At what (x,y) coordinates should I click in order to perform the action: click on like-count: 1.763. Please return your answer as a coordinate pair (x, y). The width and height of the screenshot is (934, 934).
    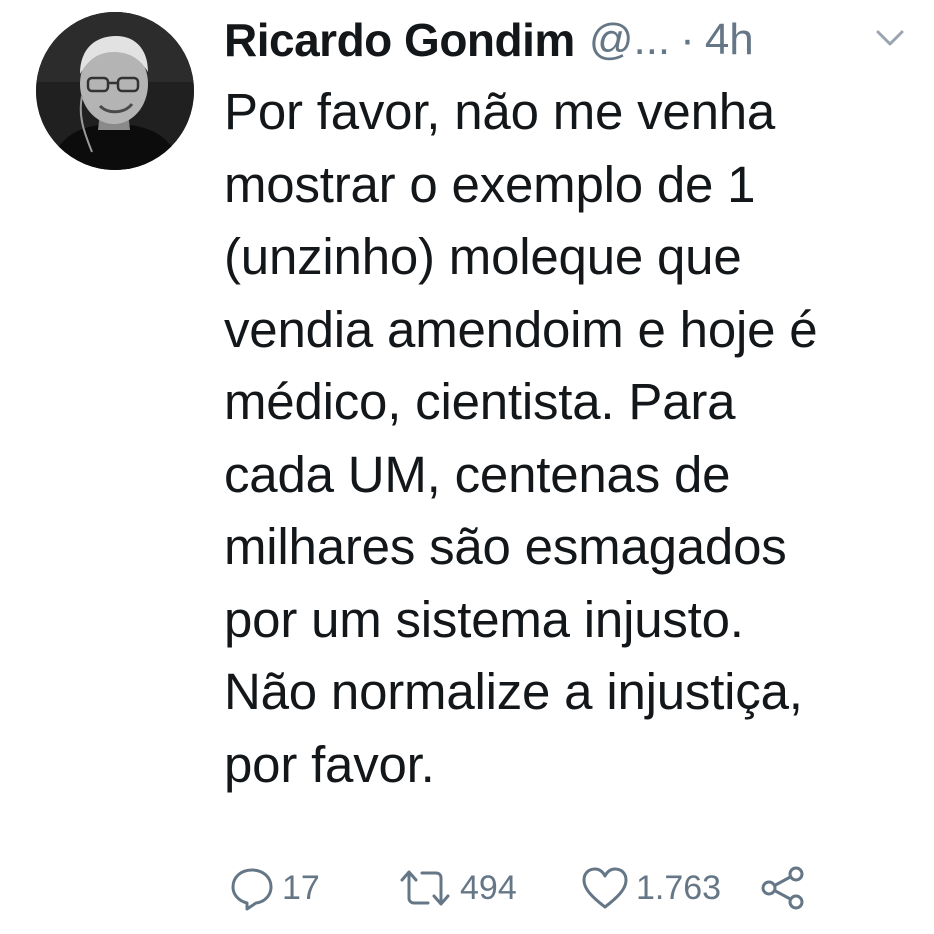
    Looking at the image, I should click on (679, 887).